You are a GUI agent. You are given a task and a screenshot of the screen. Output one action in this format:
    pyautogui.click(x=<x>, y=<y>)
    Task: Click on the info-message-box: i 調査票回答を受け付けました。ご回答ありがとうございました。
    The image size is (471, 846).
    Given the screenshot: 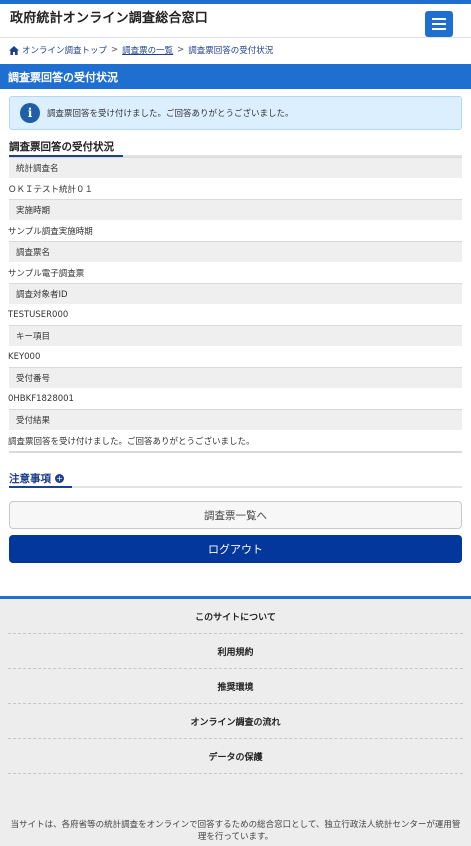 What is the action you would take?
    pyautogui.click(x=235, y=113)
    